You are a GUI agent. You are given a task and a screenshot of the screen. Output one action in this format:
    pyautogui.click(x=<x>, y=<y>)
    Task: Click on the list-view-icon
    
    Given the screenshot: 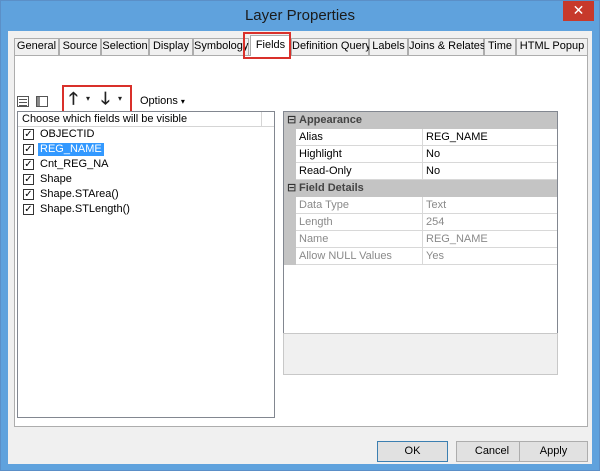 What is the action you would take?
    pyautogui.click(x=23, y=102)
    